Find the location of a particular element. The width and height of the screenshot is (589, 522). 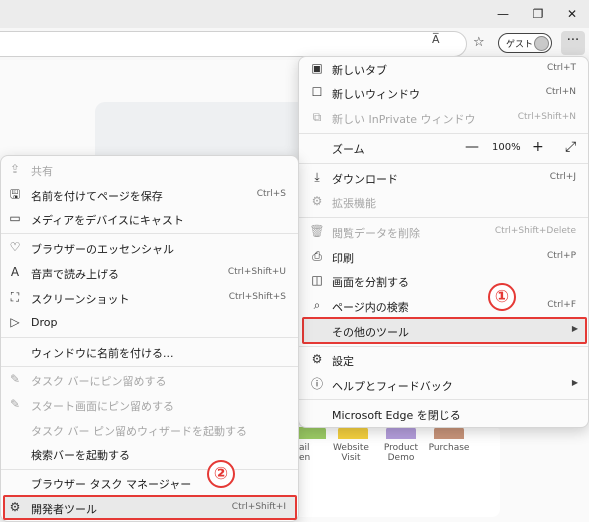

menu-item-developer-tools: ⚙ 開発者ツール Ctrl+Shift+I is located at coordinates (149, 508).